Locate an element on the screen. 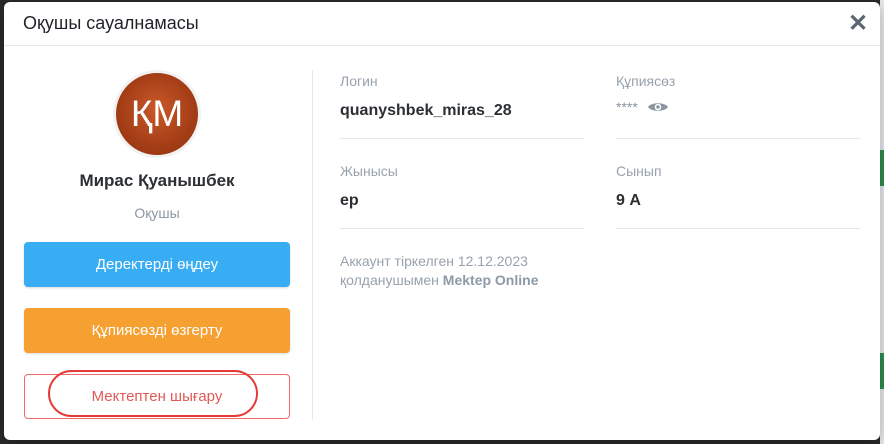 This screenshot has width=884, height=444. password-field: **** is located at coordinates (643, 107).